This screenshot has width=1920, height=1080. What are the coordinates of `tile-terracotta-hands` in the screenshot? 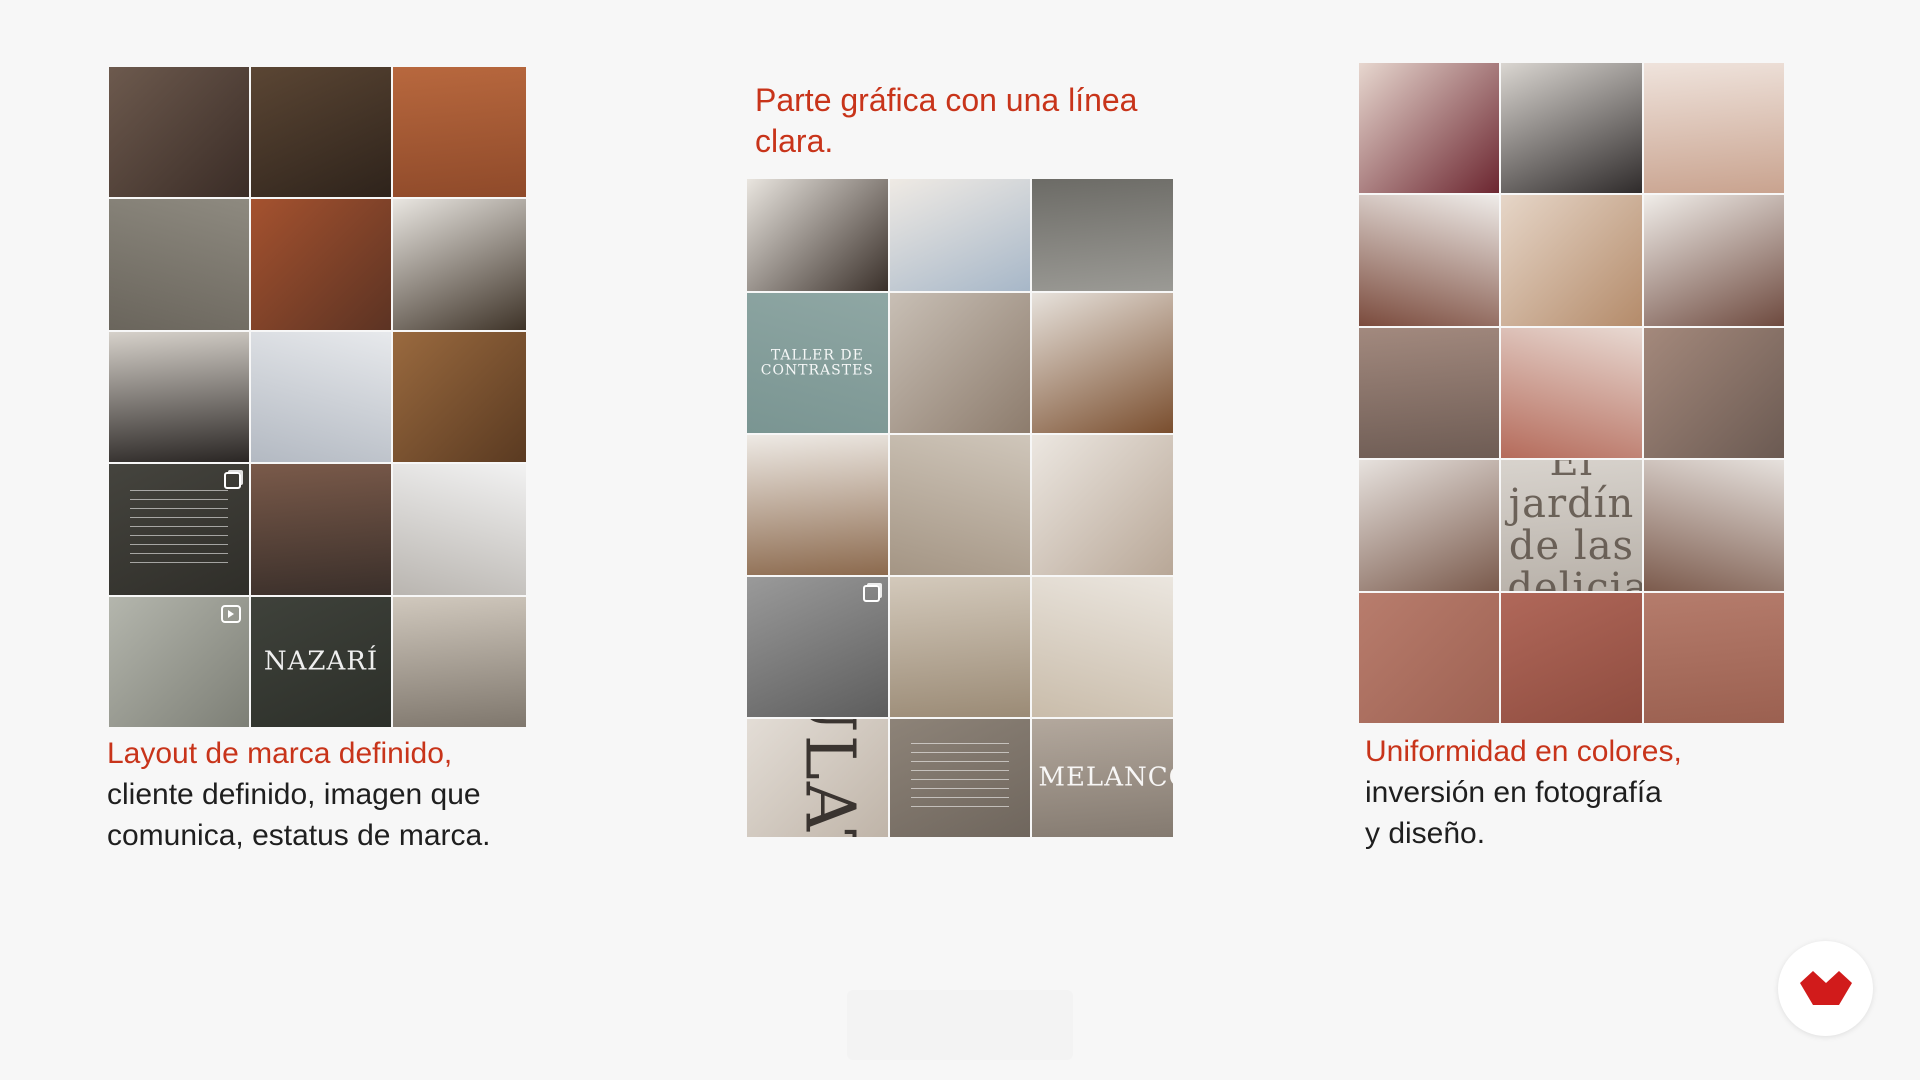 It's located at (1571, 657).